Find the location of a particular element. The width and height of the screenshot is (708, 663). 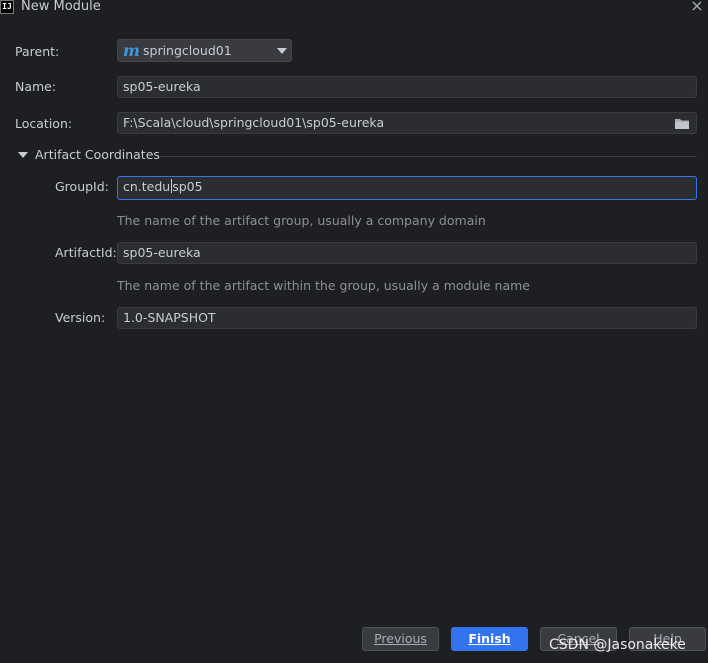

finish-button: Finish is located at coordinates (489, 639).